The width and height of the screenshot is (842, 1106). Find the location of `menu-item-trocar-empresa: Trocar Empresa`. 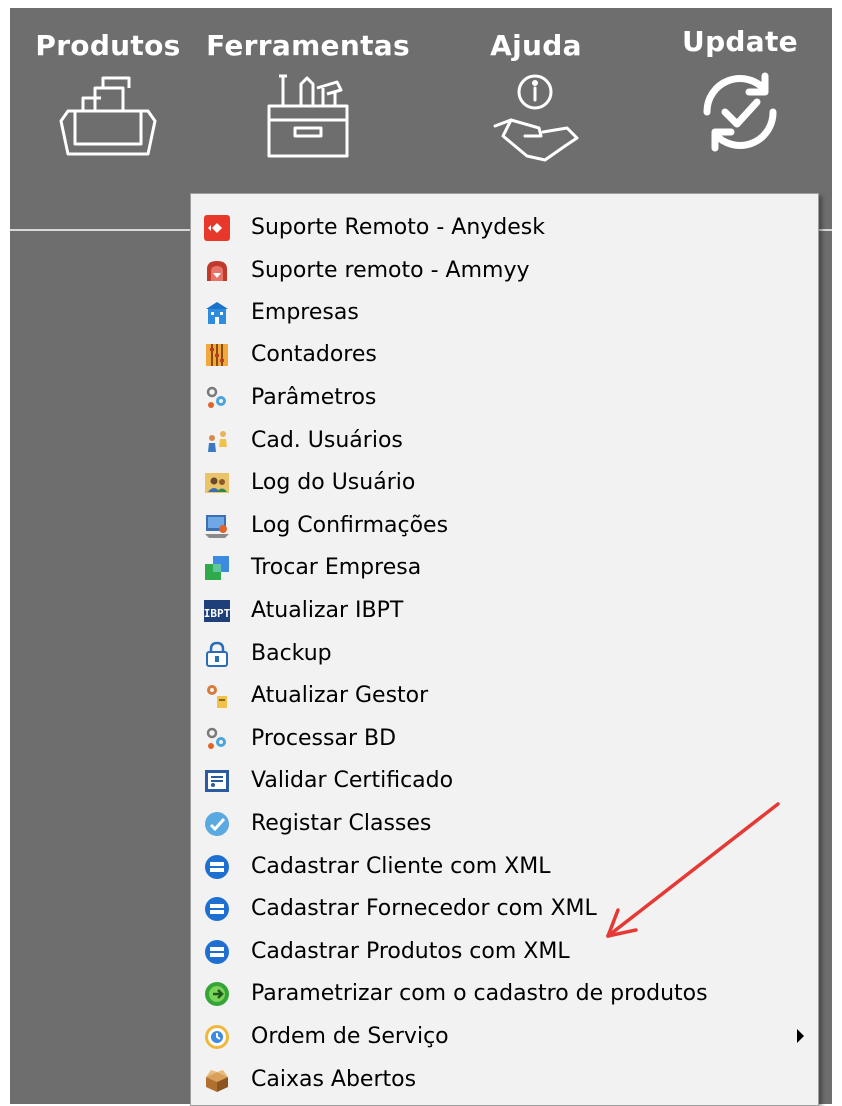

menu-item-trocar-empresa: Trocar Empresa is located at coordinates (504, 568).